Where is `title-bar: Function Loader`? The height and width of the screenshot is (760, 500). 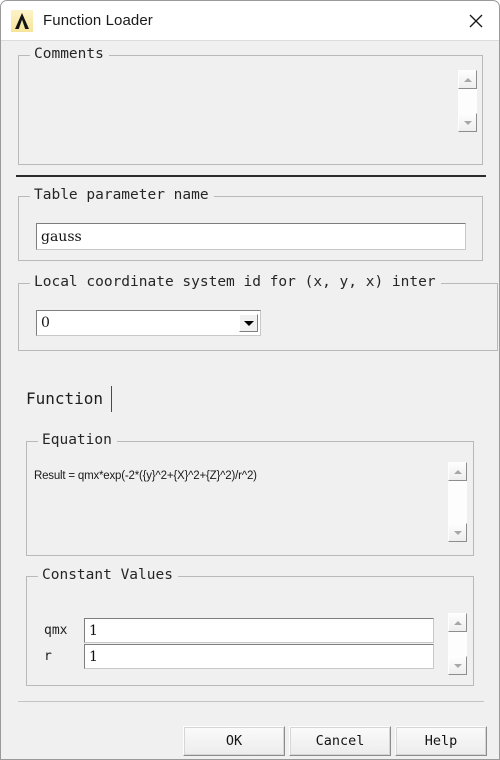
title-bar: Function Loader is located at coordinates (250, 21).